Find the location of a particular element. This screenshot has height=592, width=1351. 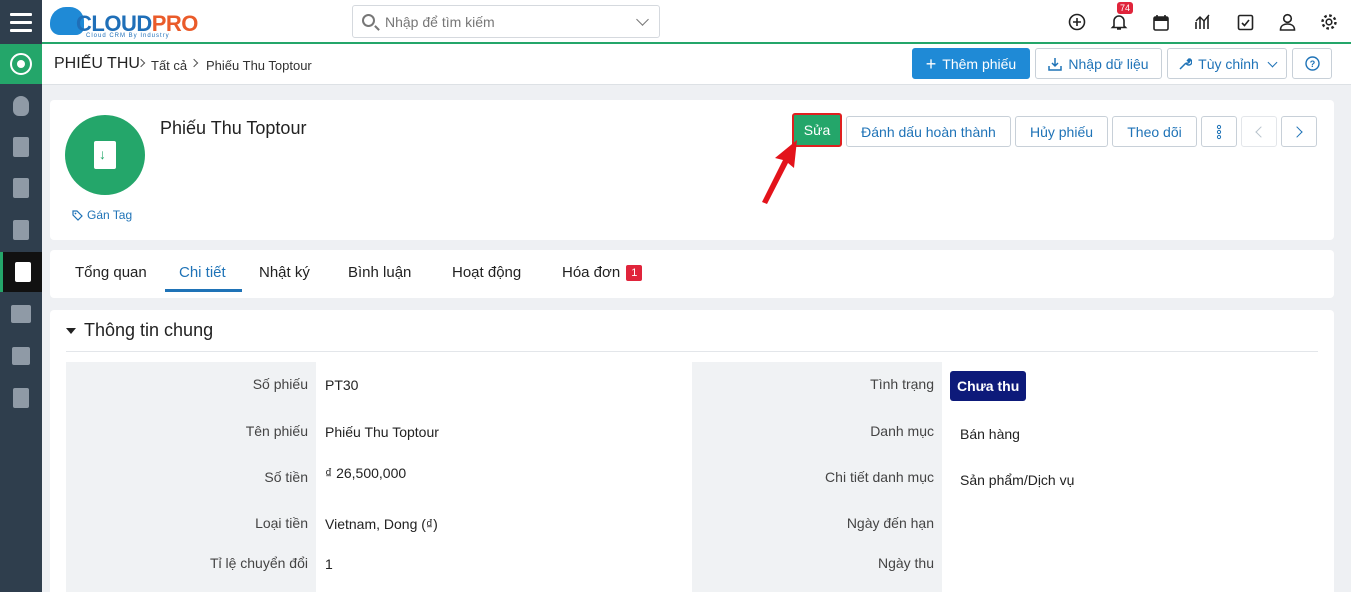

sidebar is located at coordinates (21, 296).